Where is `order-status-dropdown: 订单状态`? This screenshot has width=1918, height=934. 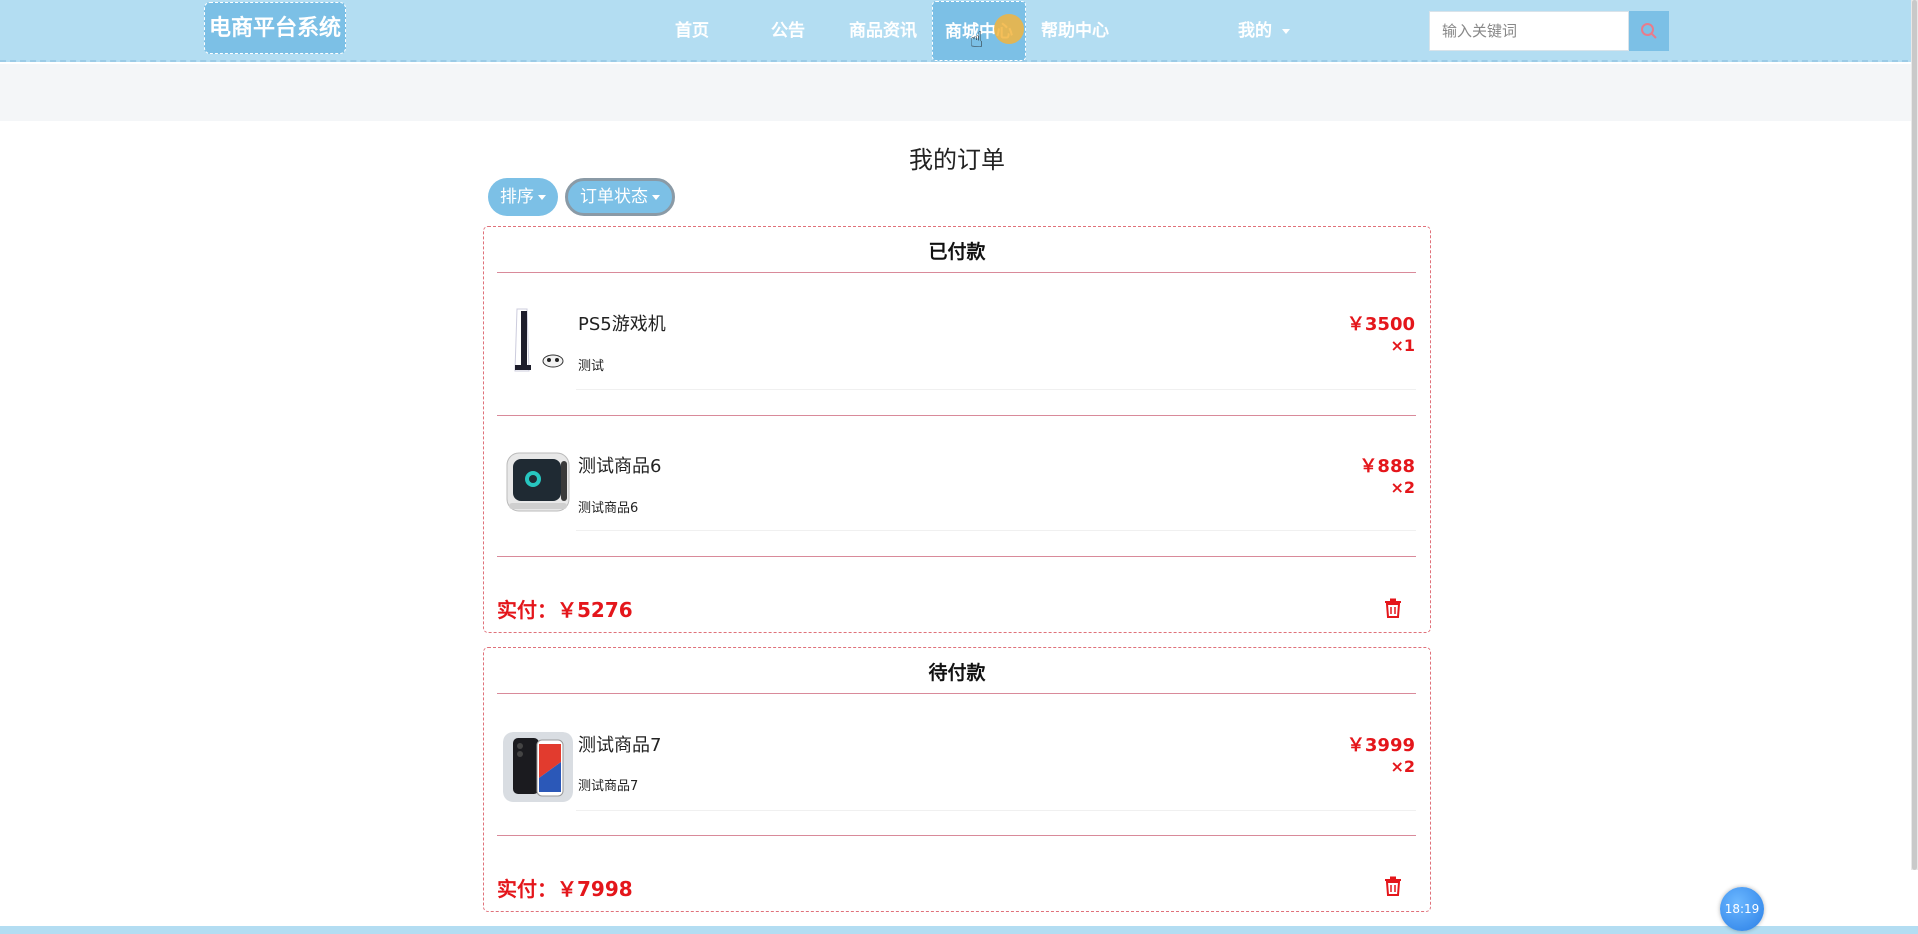 order-status-dropdown: 订单状态 is located at coordinates (620, 197).